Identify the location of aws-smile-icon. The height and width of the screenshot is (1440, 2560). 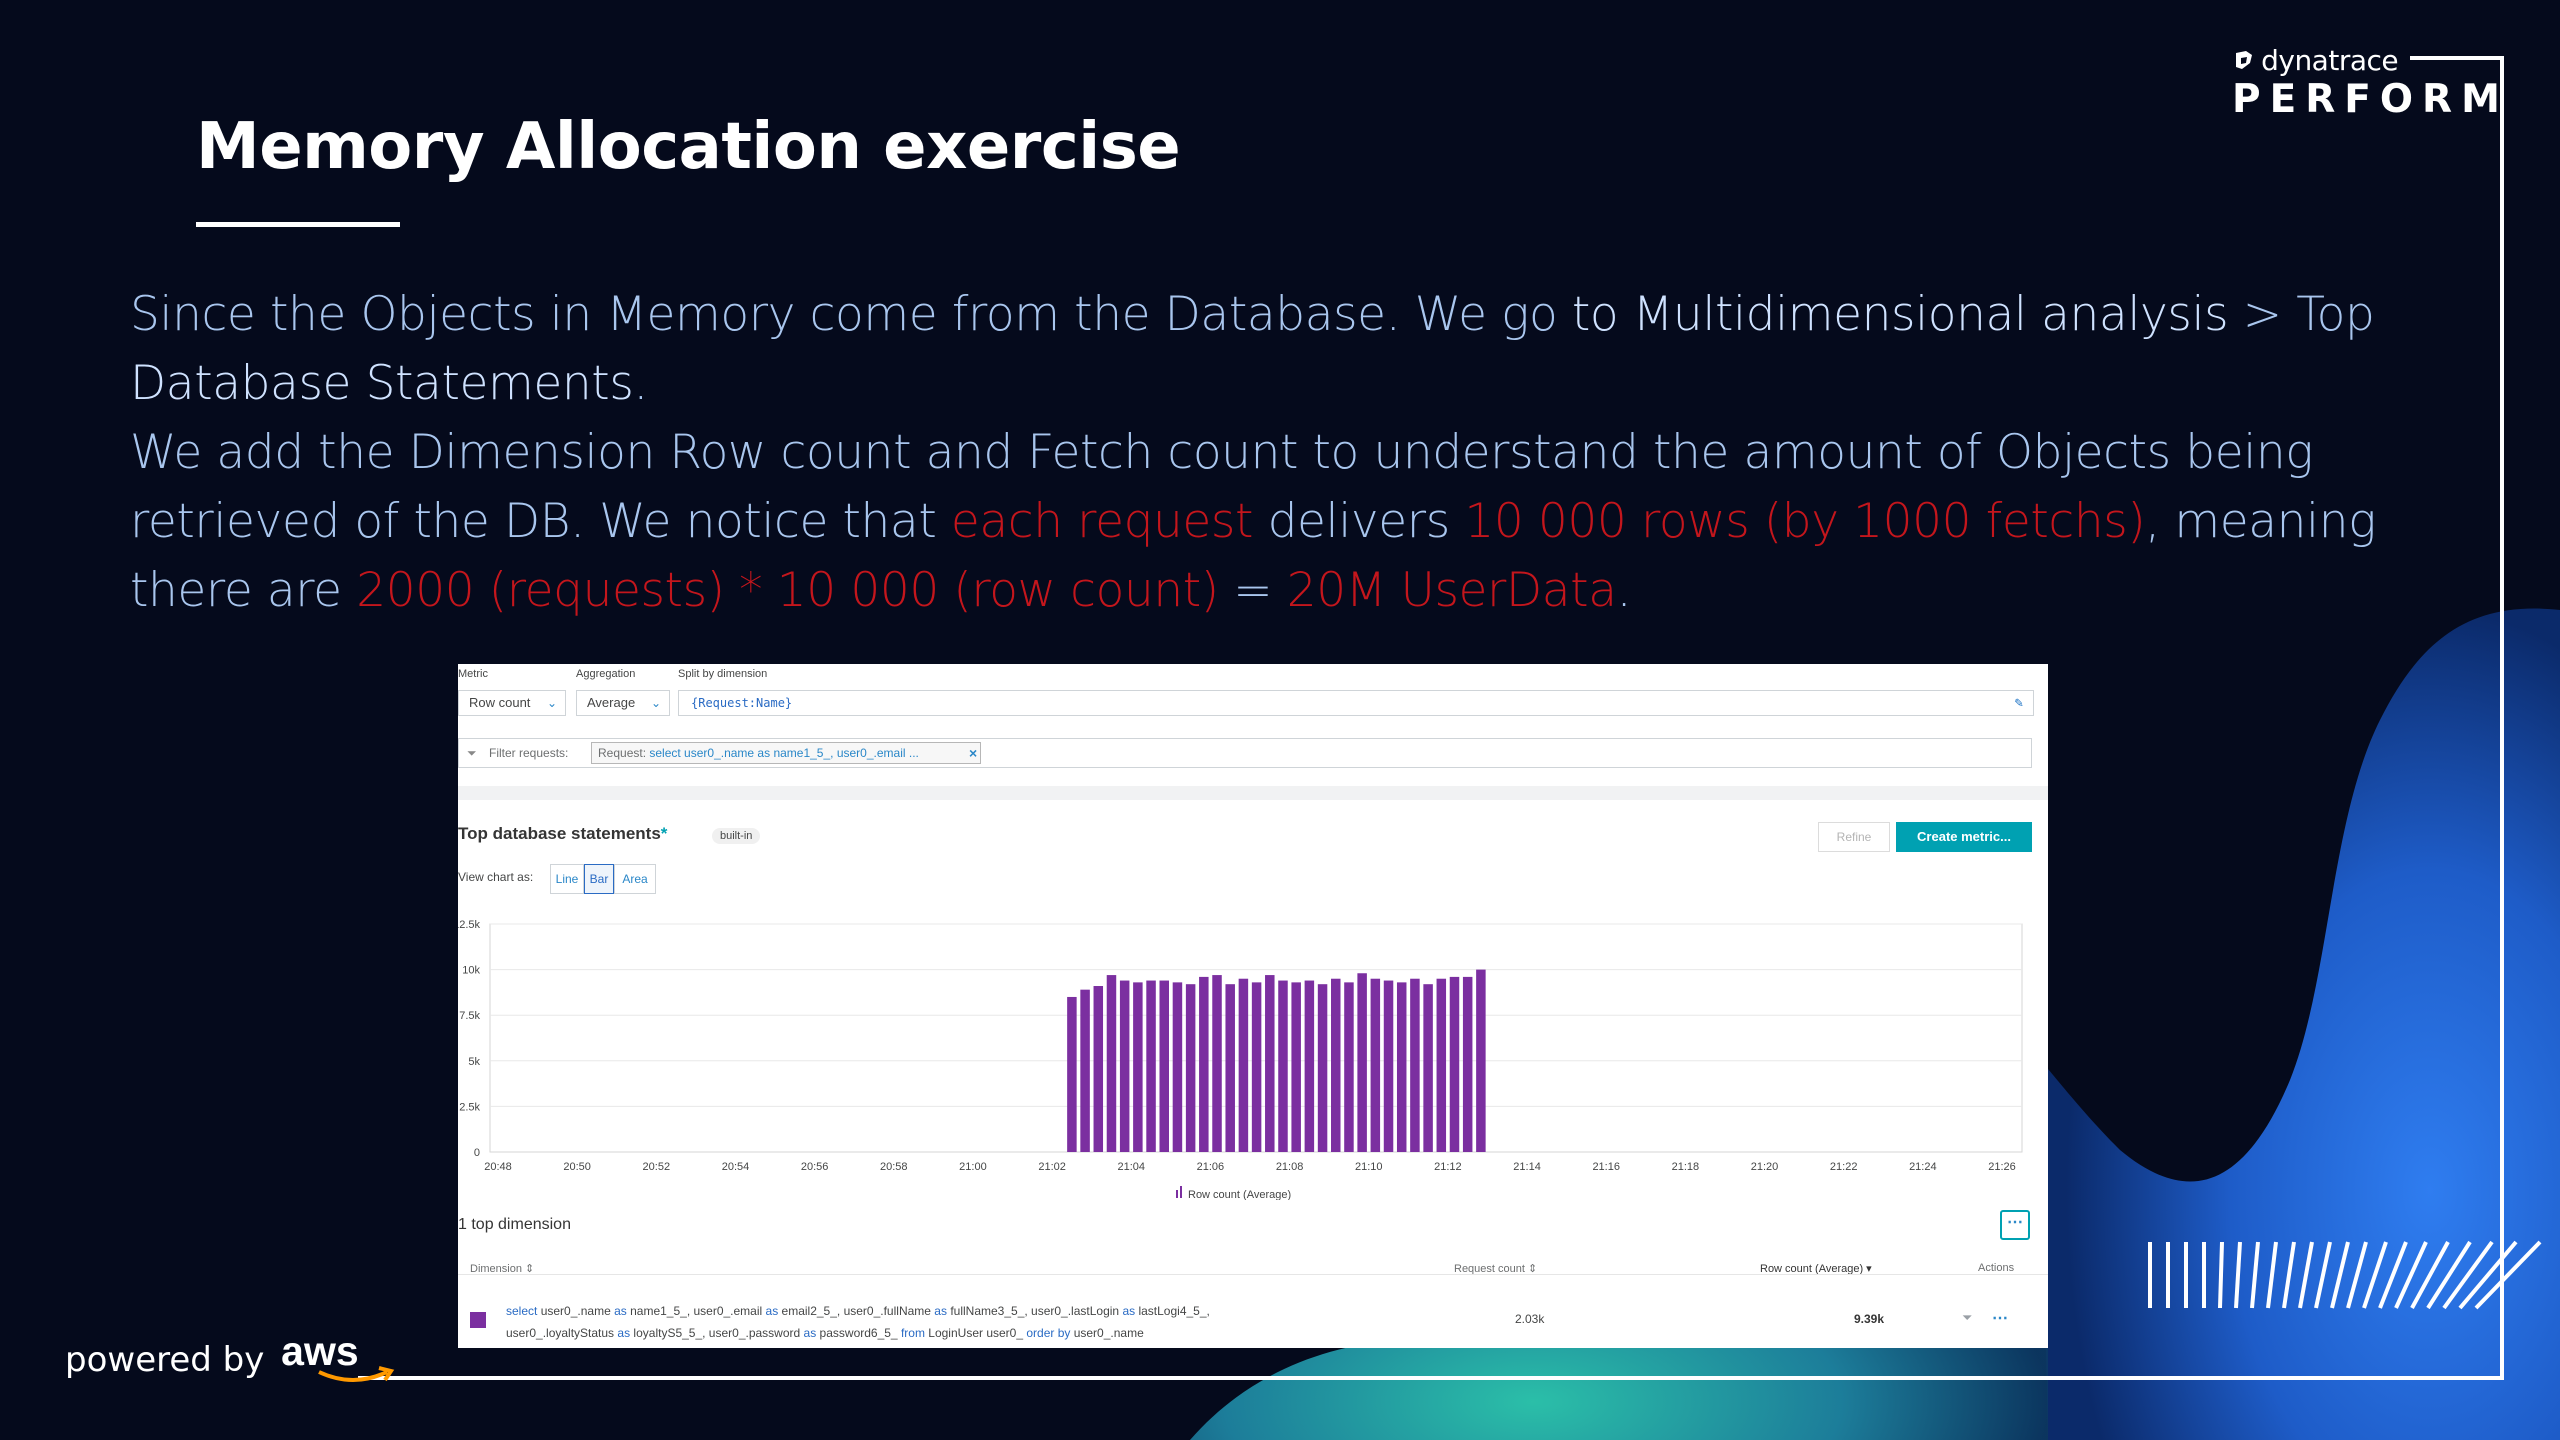
(356, 1374).